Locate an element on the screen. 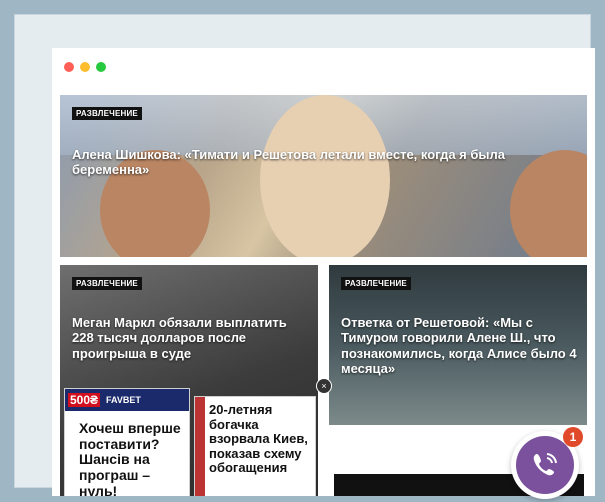 This screenshot has width=605, height=502. minimize-dot is located at coordinates (85, 67).